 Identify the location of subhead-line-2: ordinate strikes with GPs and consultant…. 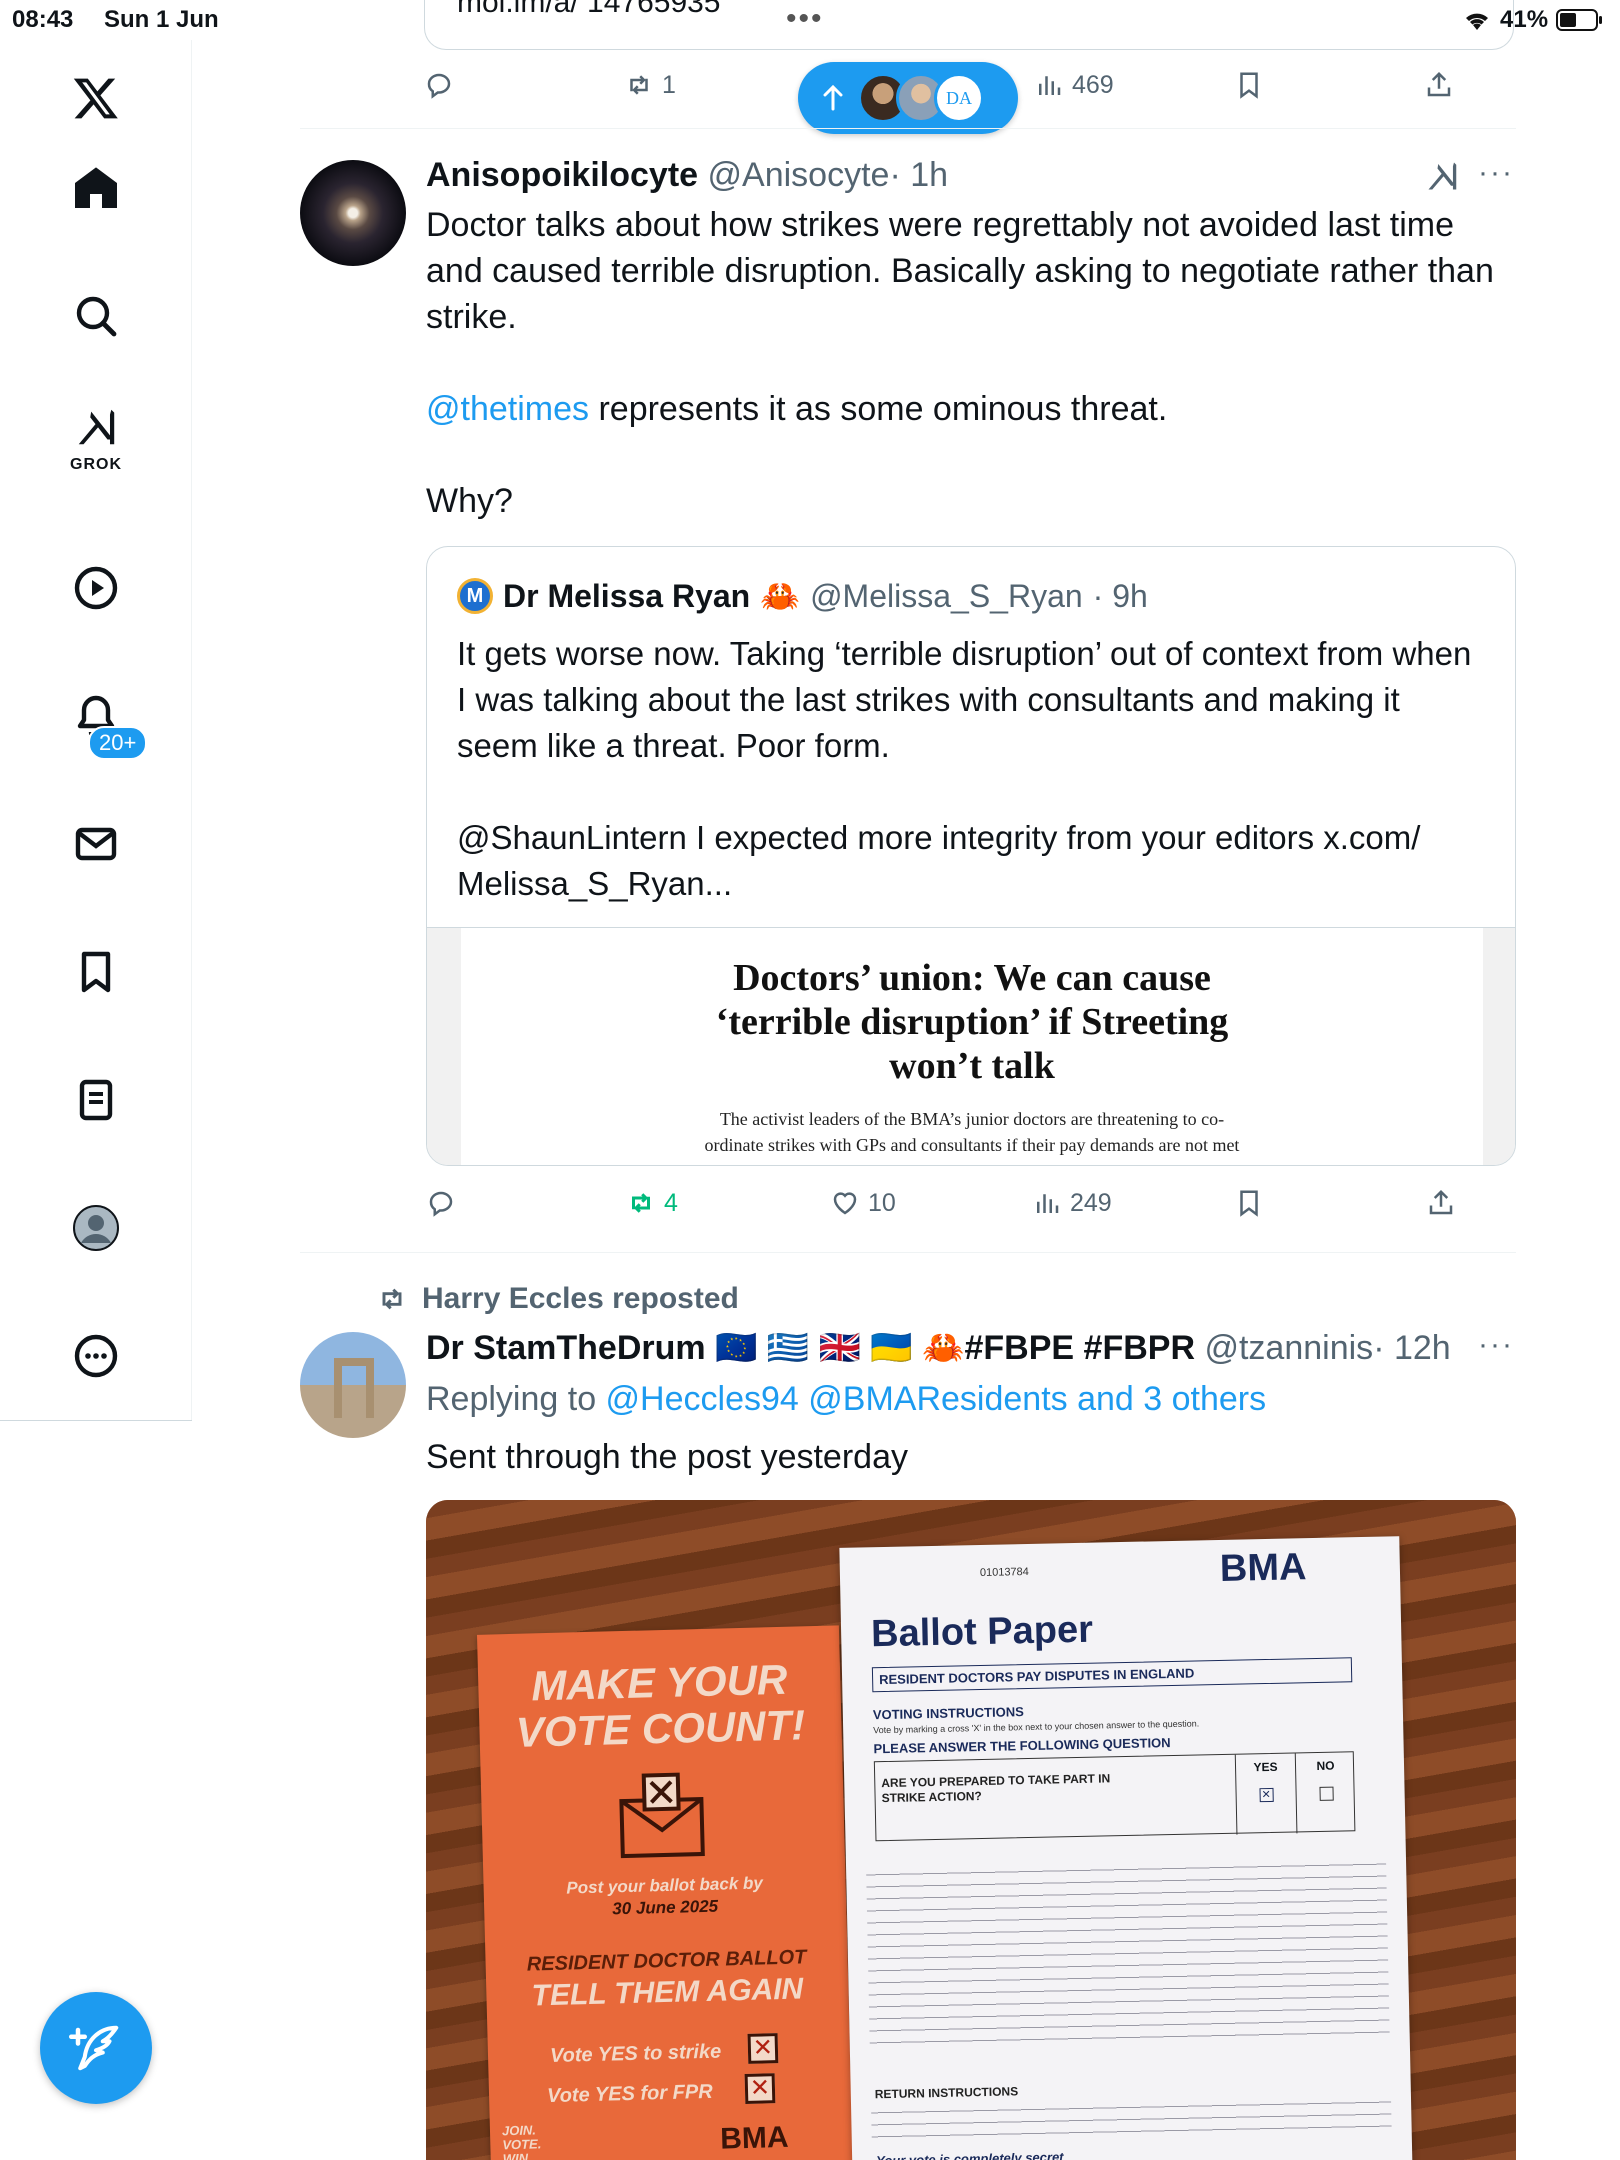
(972, 1145).